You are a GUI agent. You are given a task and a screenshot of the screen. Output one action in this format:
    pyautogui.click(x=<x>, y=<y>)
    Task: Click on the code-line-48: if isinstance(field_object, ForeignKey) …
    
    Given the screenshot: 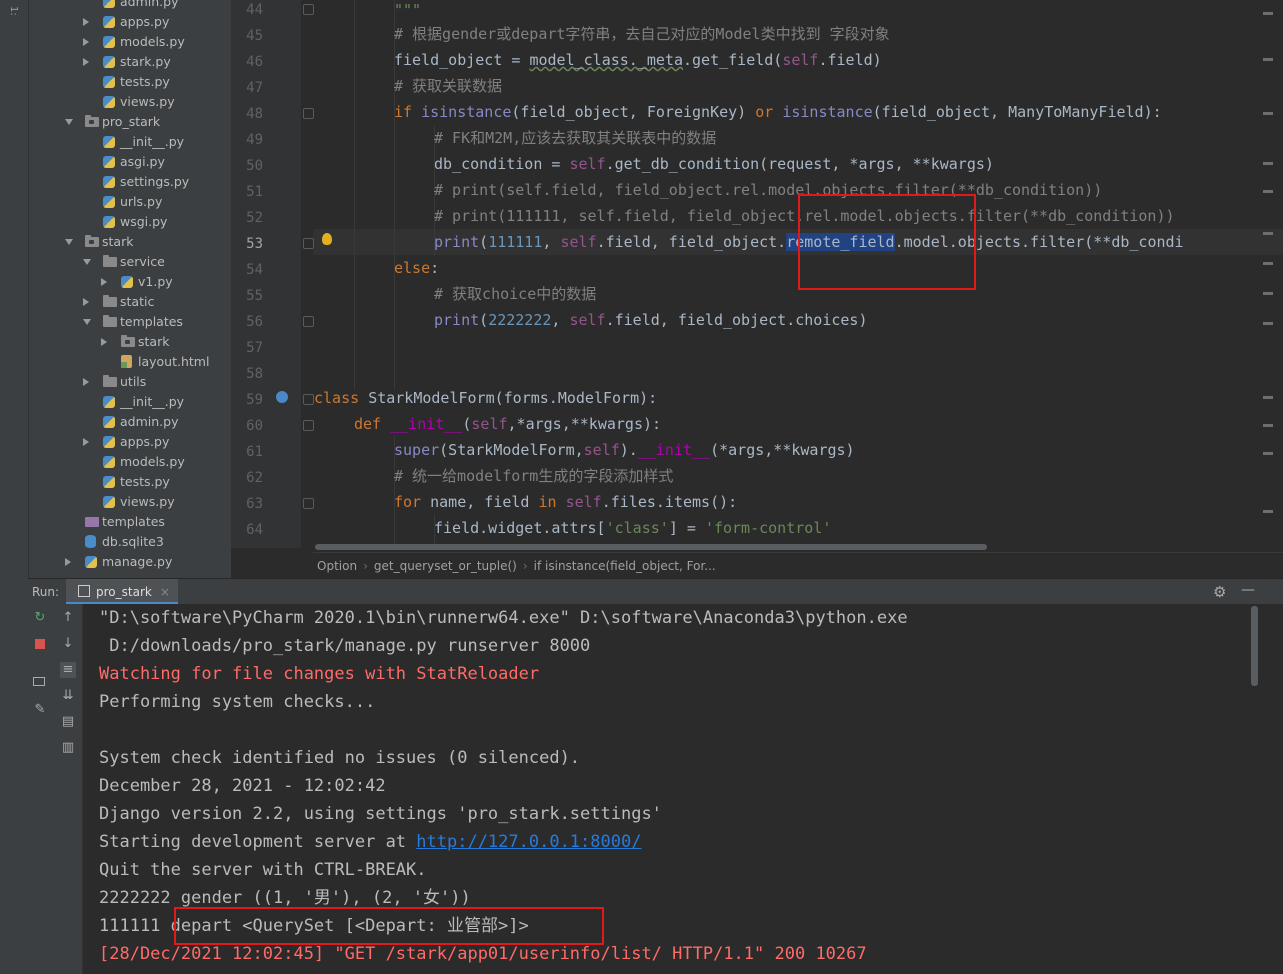 What is the action you would take?
    pyautogui.click(x=778, y=112)
    